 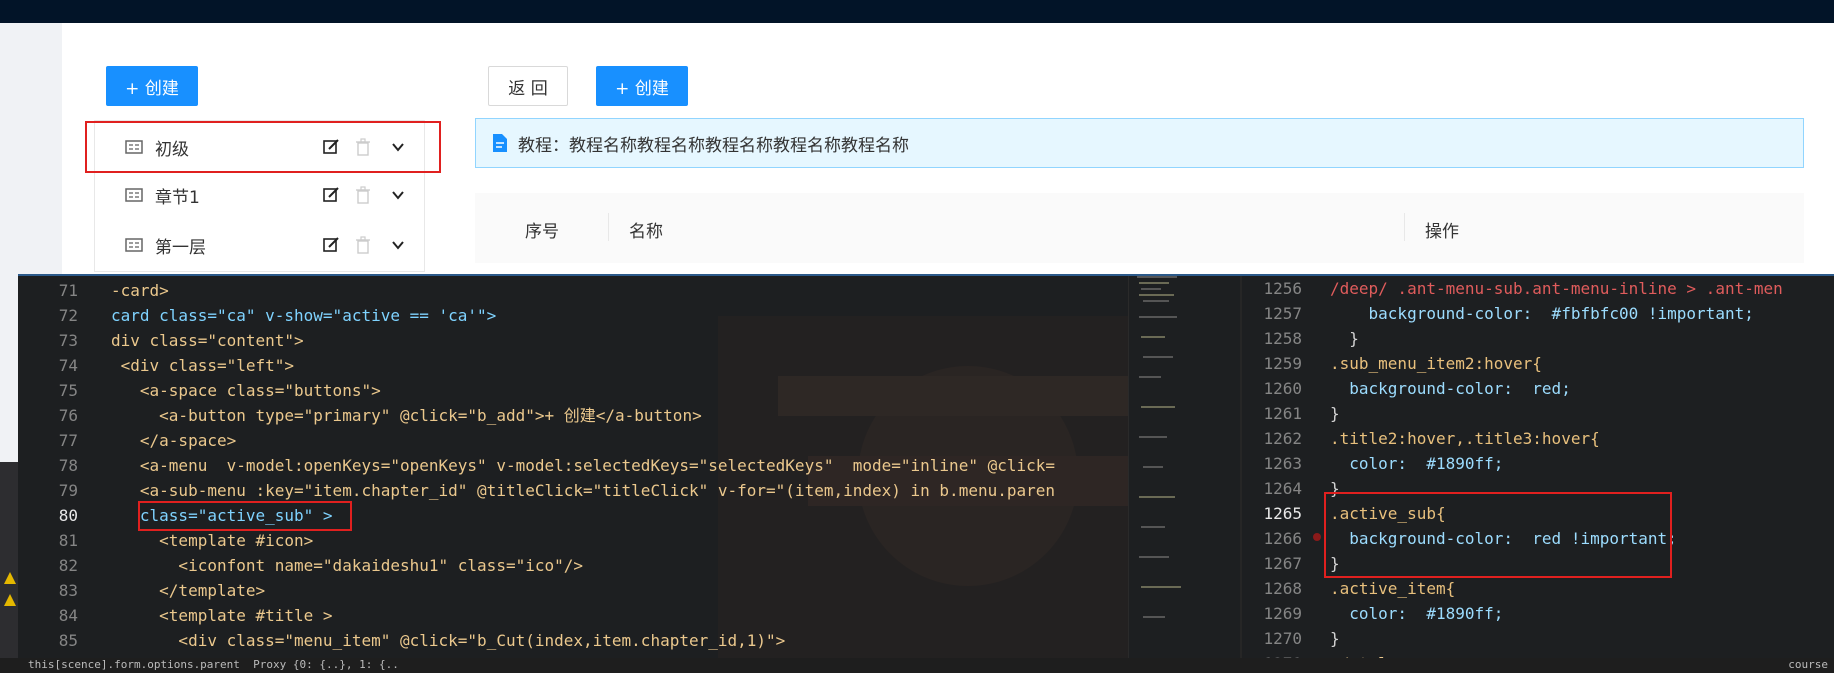 What do you see at coordinates (245, 516) in the screenshot?
I see `highlight-box-code` at bounding box center [245, 516].